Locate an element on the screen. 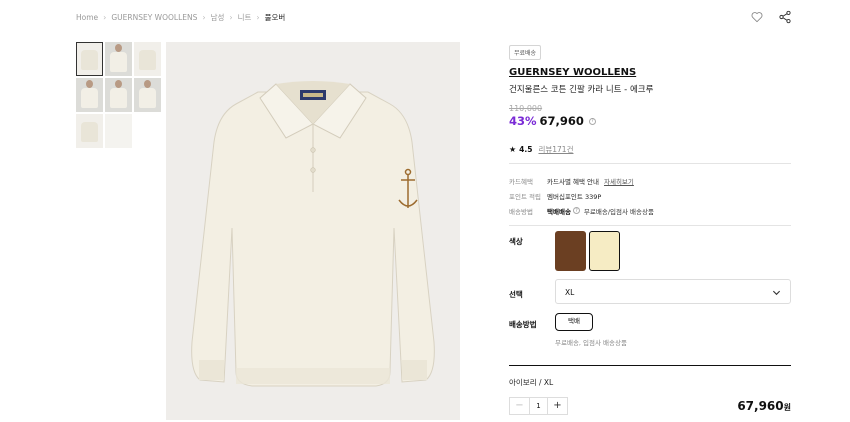 The image size is (850, 422). quantity-stepper: − 1 + is located at coordinates (538, 406).